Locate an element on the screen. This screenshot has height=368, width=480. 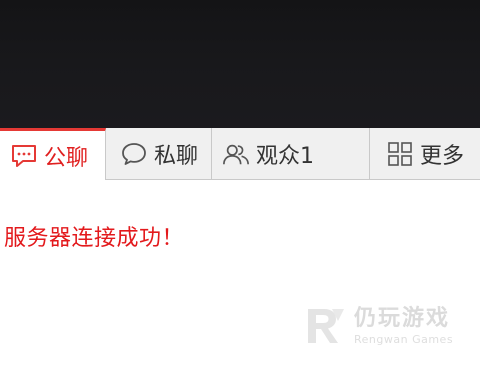
tab-more-label: 更多 is located at coordinates (442, 156).